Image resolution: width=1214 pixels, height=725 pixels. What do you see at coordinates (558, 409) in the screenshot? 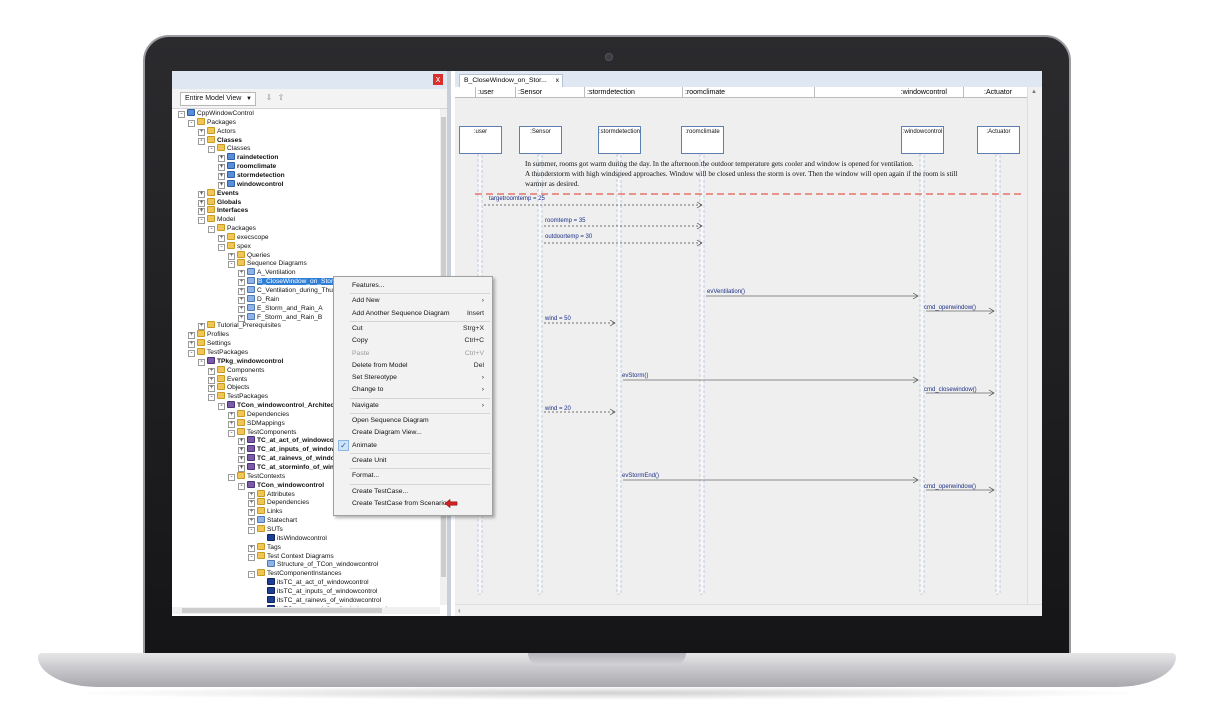
I see `message-label: wind = 20` at bounding box center [558, 409].